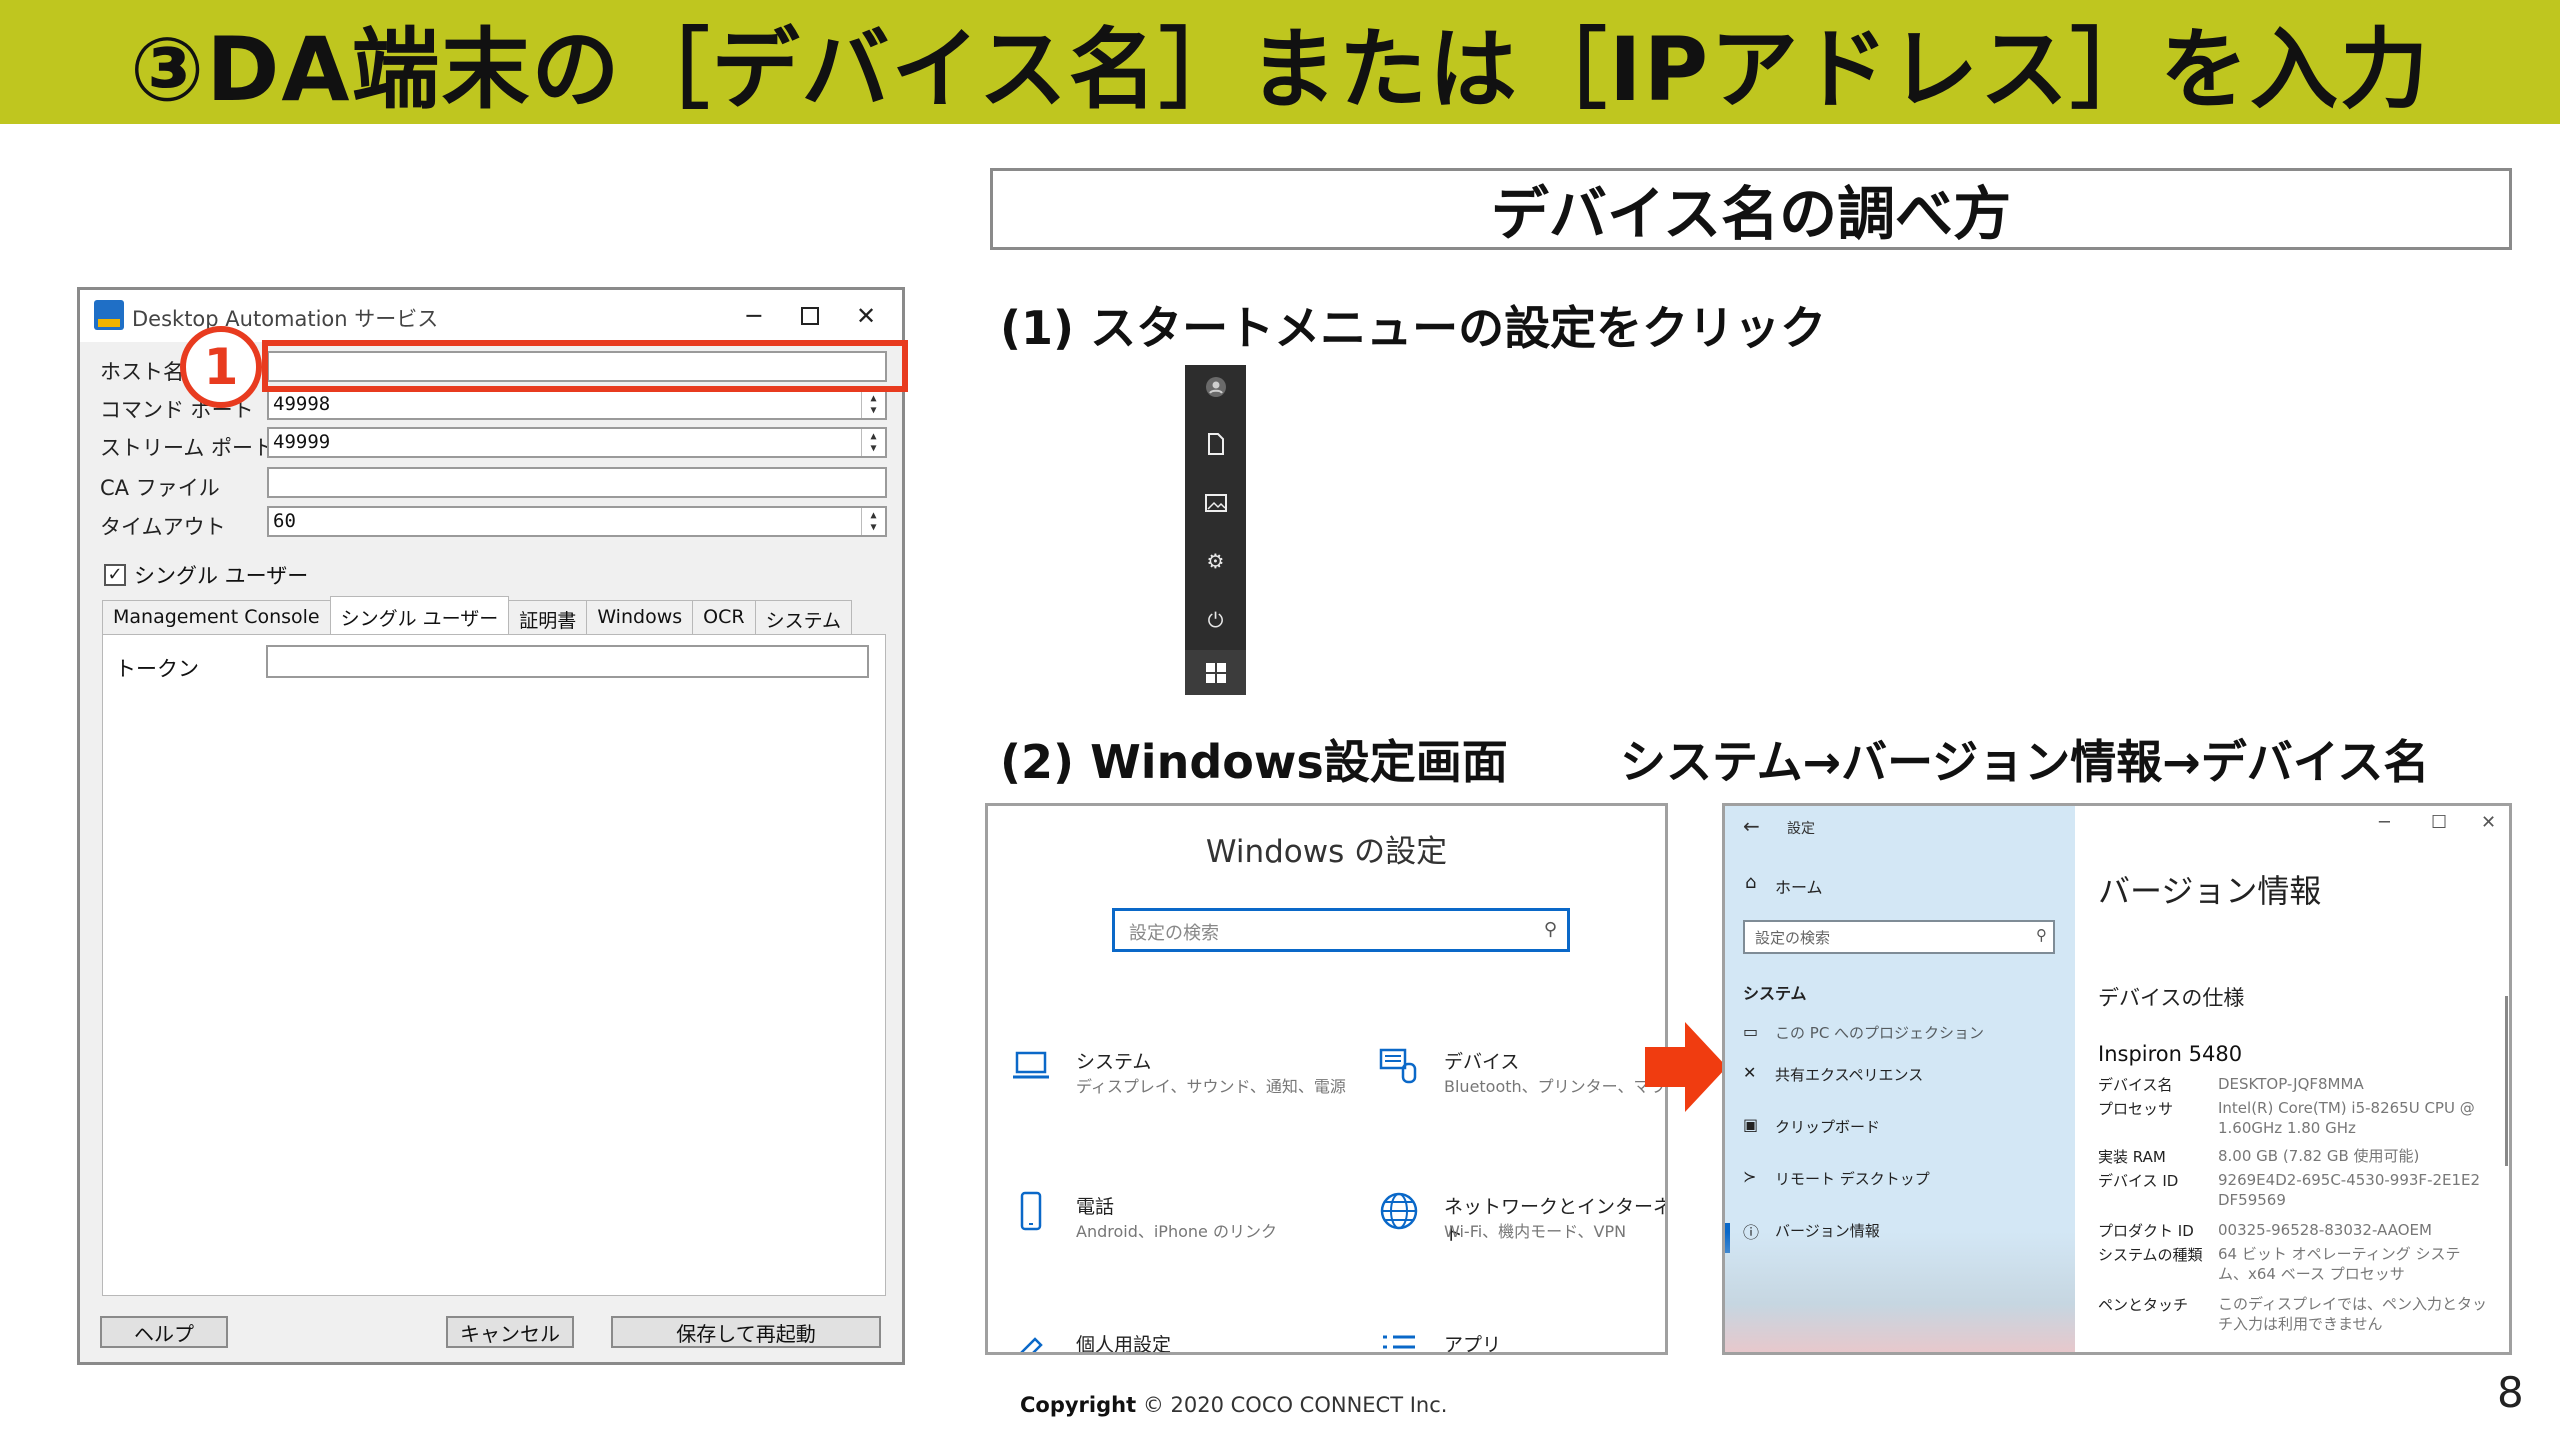  Describe the element at coordinates (302, 404) in the screenshot. I see `command-port-value: 49998` at that location.